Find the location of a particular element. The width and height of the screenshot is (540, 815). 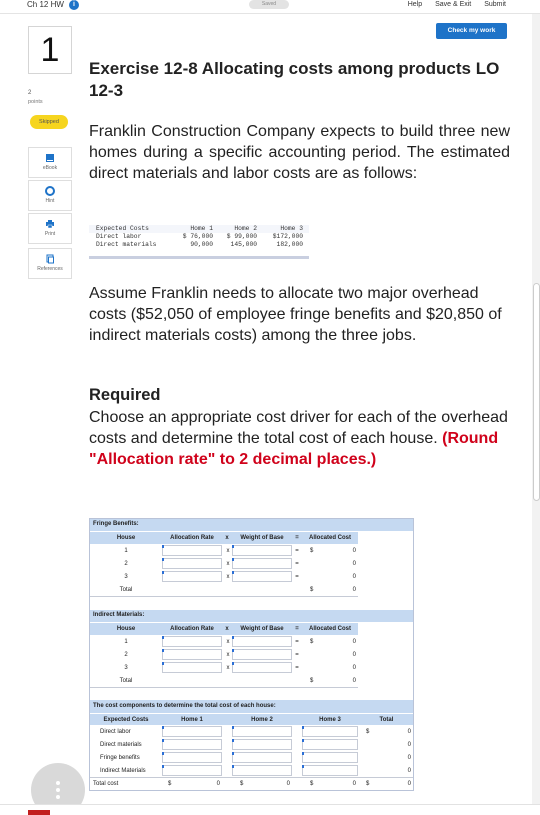

ebook-tool: eBook is located at coordinates (50, 162).